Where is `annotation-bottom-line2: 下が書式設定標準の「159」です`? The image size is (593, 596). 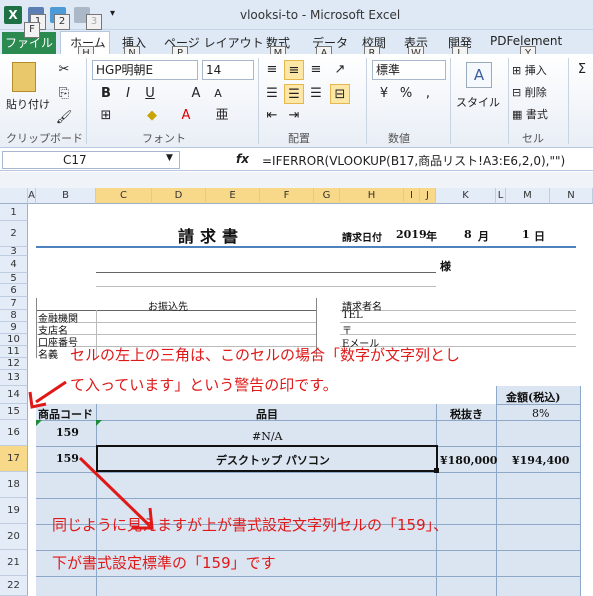 annotation-bottom-line2: 下が書式設定標準の「159」です is located at coordinates (164, 563).